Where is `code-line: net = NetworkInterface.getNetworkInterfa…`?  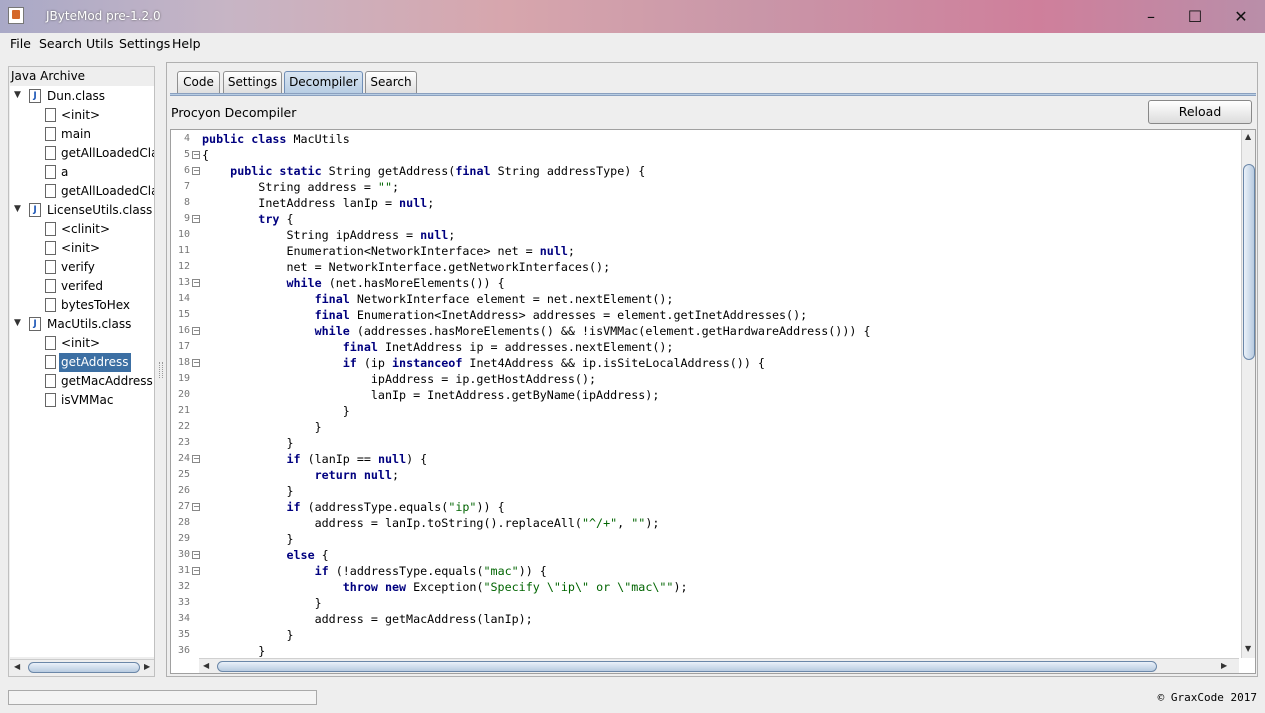
code-line: net = NetworkInterface.getNetworkInterfa… is located at coordinates (406, 267).